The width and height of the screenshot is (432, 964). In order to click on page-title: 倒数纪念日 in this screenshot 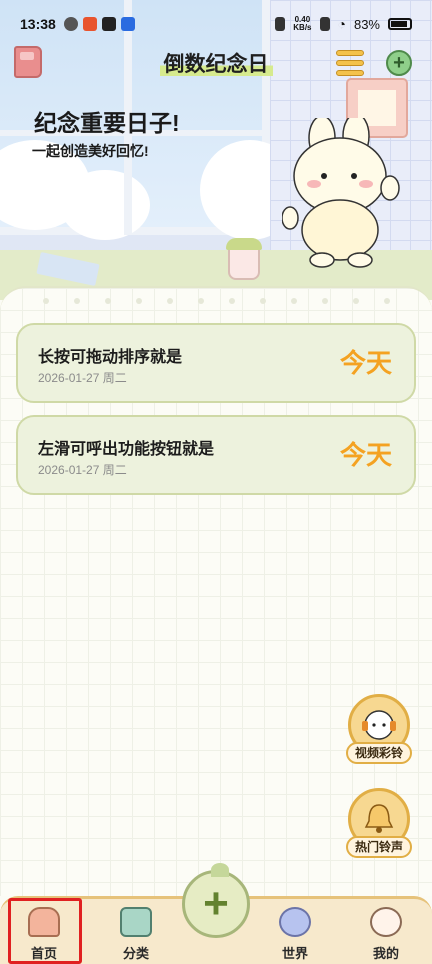, I will do `click(216, 63)`.